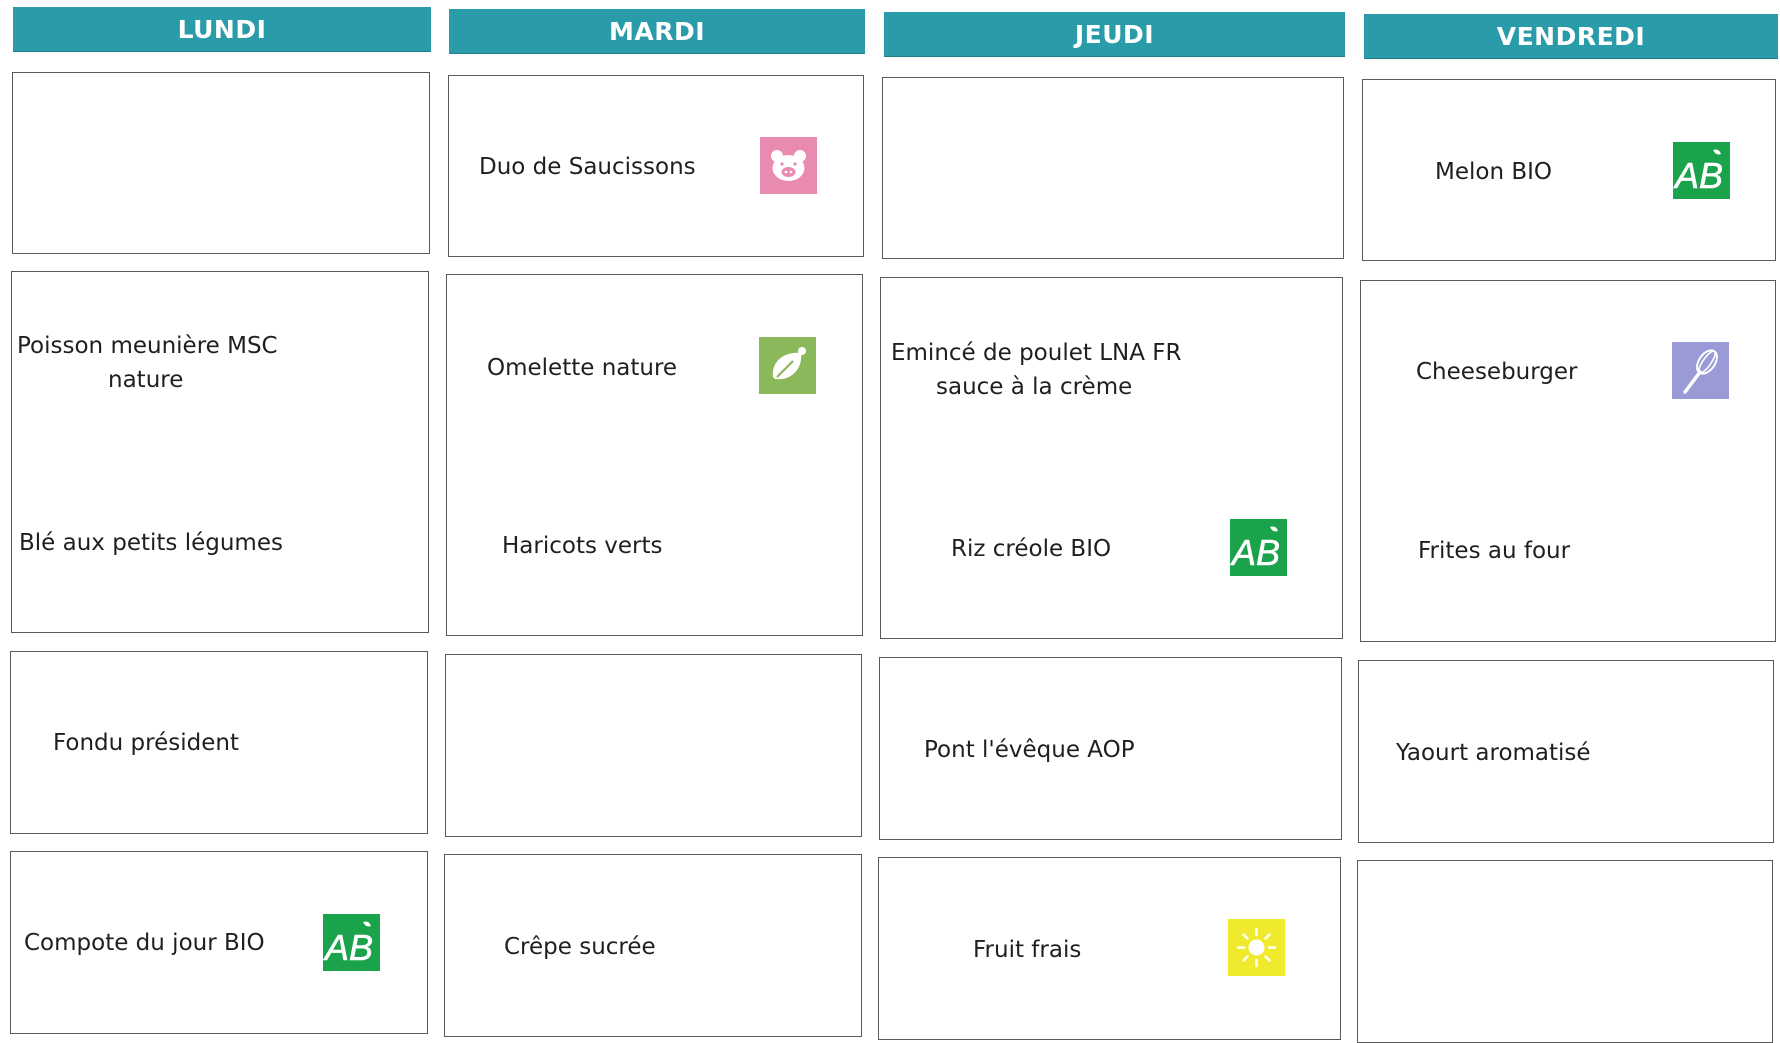 The height and width of the screenshot is (1043, 1780). What do you see at coordinates (1036, 353) in the screenshot?
I see `menu-item: Emincé de poulet LNA FR` at bounding box center [1036, 353].